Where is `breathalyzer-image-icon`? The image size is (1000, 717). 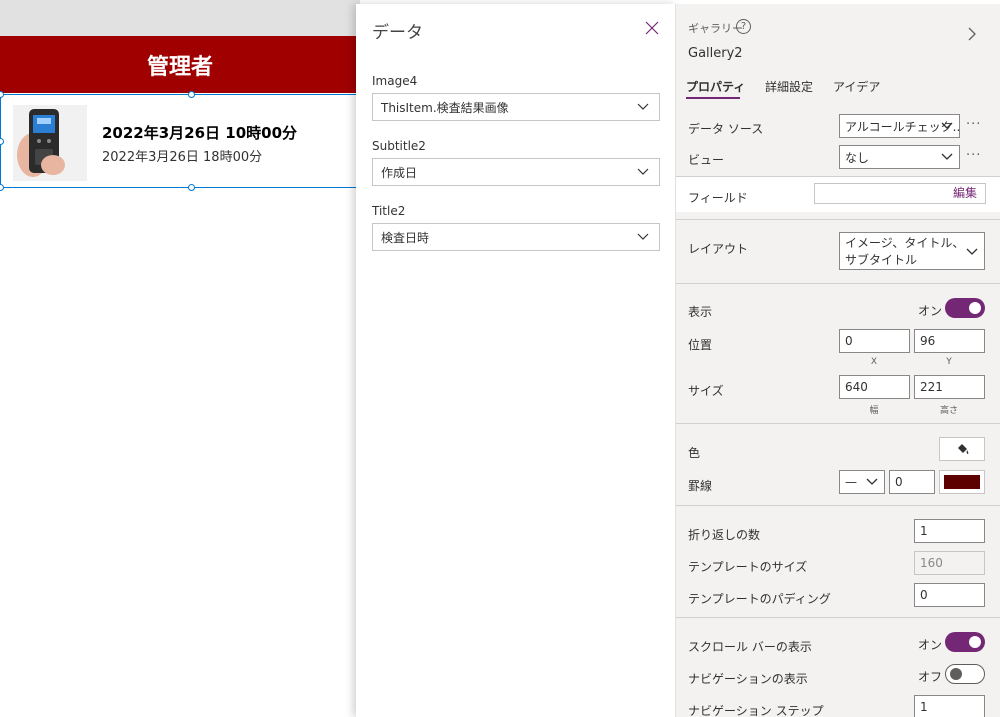 breathalyzer-image-icon is located at coordinates (50, 143).